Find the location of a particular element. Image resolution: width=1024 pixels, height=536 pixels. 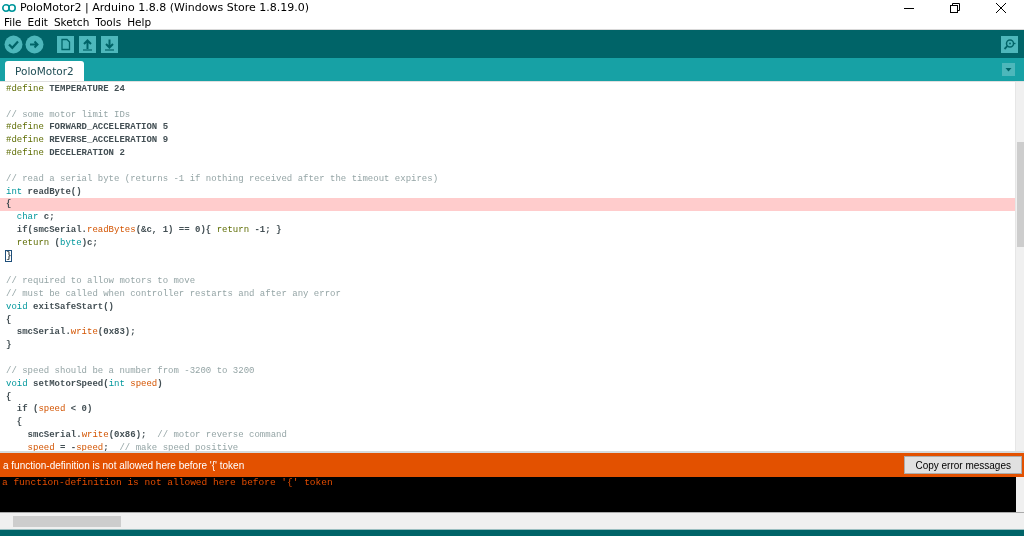

infinity-logo-icon is located at coordinates (9, 7).